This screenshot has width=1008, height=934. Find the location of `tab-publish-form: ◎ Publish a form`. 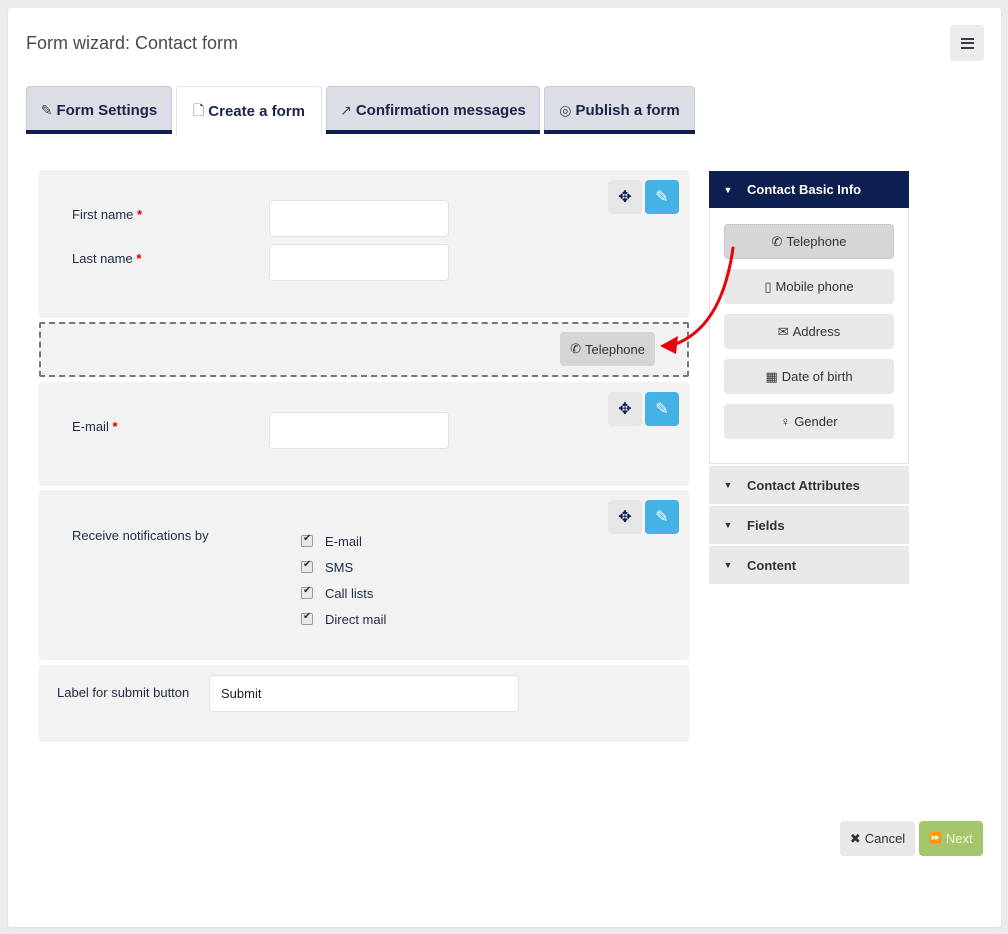

tab-publish-form: ◎ Publish a form is located at coordinates (619, 110).